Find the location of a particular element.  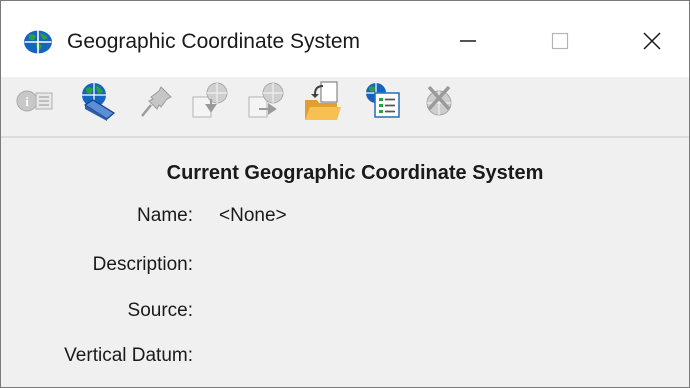

minimize-icon is located at coordinates (468, 41).